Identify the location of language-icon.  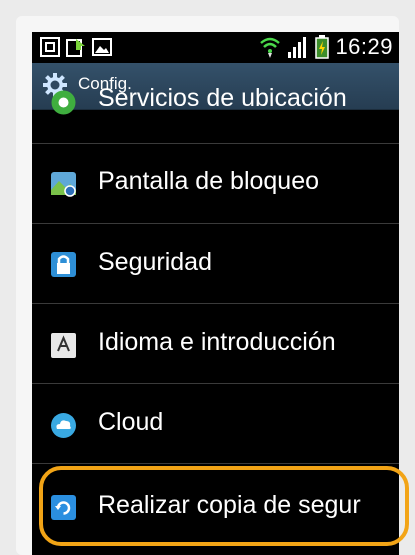
(63, 345).